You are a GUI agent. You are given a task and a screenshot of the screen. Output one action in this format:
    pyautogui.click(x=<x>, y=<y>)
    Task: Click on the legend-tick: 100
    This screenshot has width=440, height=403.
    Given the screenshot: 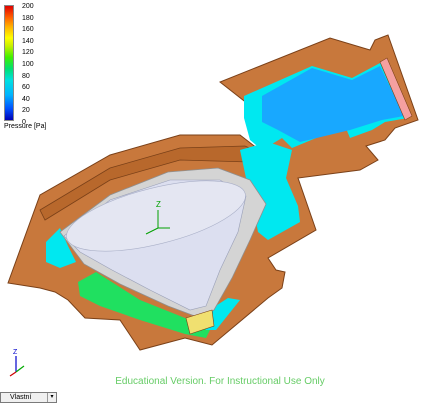 What is the action you would take?
    pyautogui.click(x=28, y=64)
    